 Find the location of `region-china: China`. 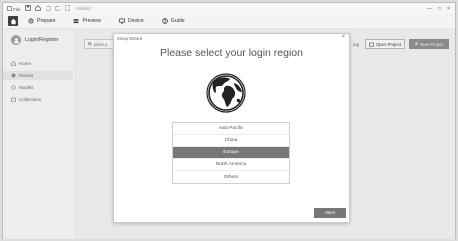

region-china: China is located at coordinates (231, 141).